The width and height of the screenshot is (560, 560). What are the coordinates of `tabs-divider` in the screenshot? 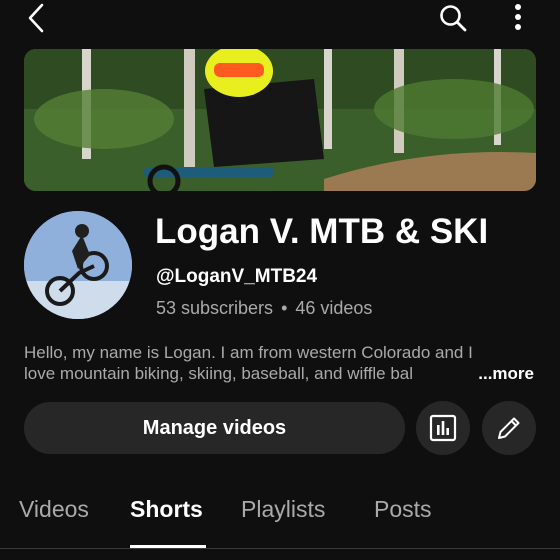 It's located at (280, 548).